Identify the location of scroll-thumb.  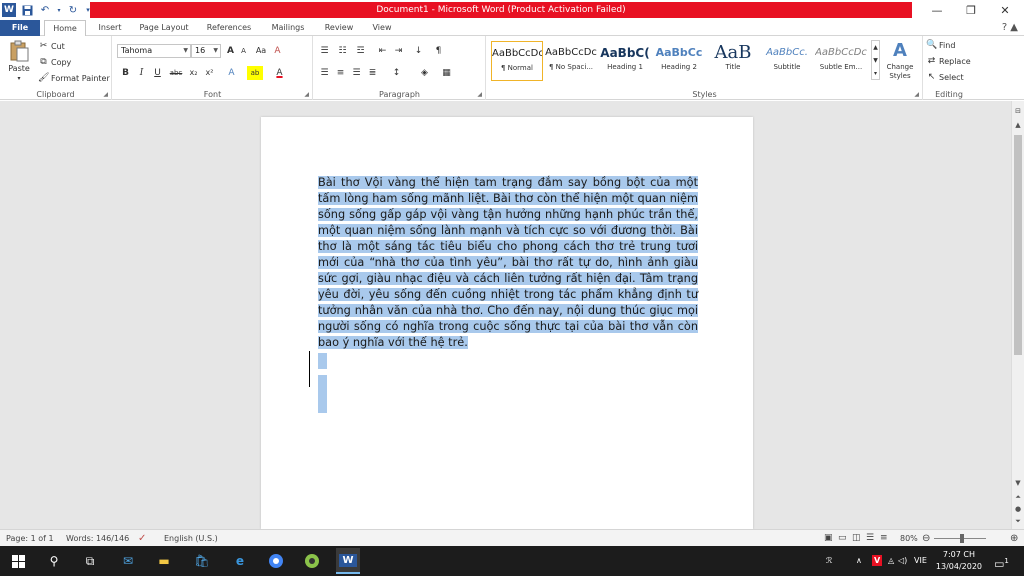
(1018, 245).